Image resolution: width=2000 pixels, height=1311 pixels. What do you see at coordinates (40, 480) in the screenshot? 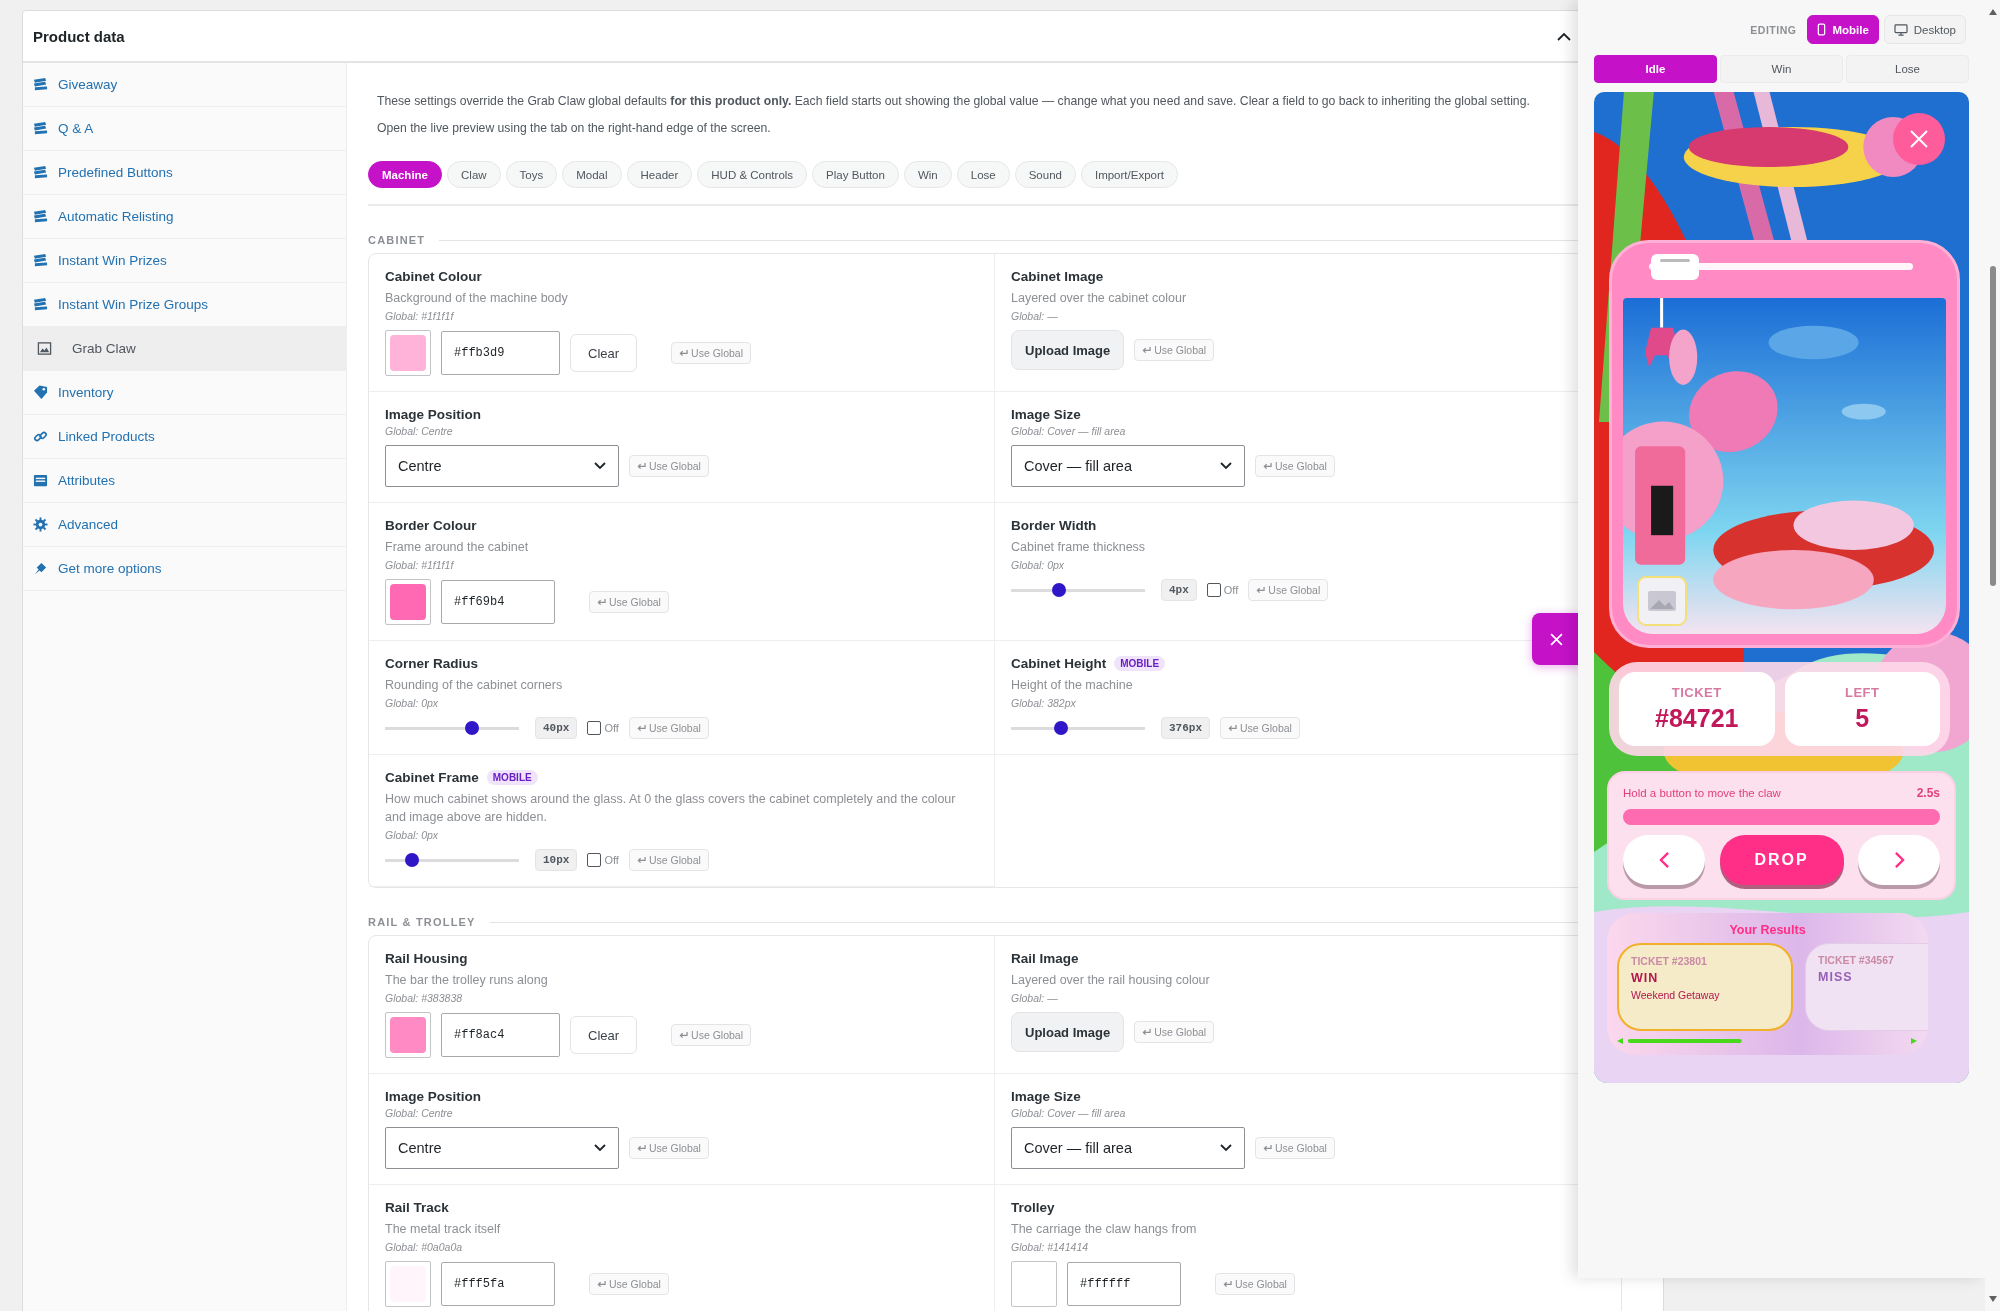
I see `list-icon` at bounding box center [40, 480].